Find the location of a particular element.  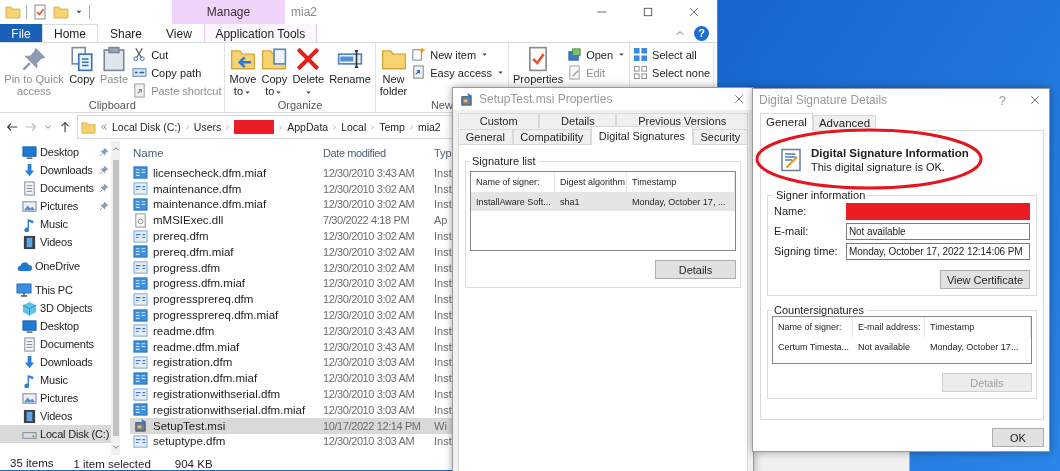

file-date: 12/30/2010 3:03 AM is located at coordinates (369, 362).